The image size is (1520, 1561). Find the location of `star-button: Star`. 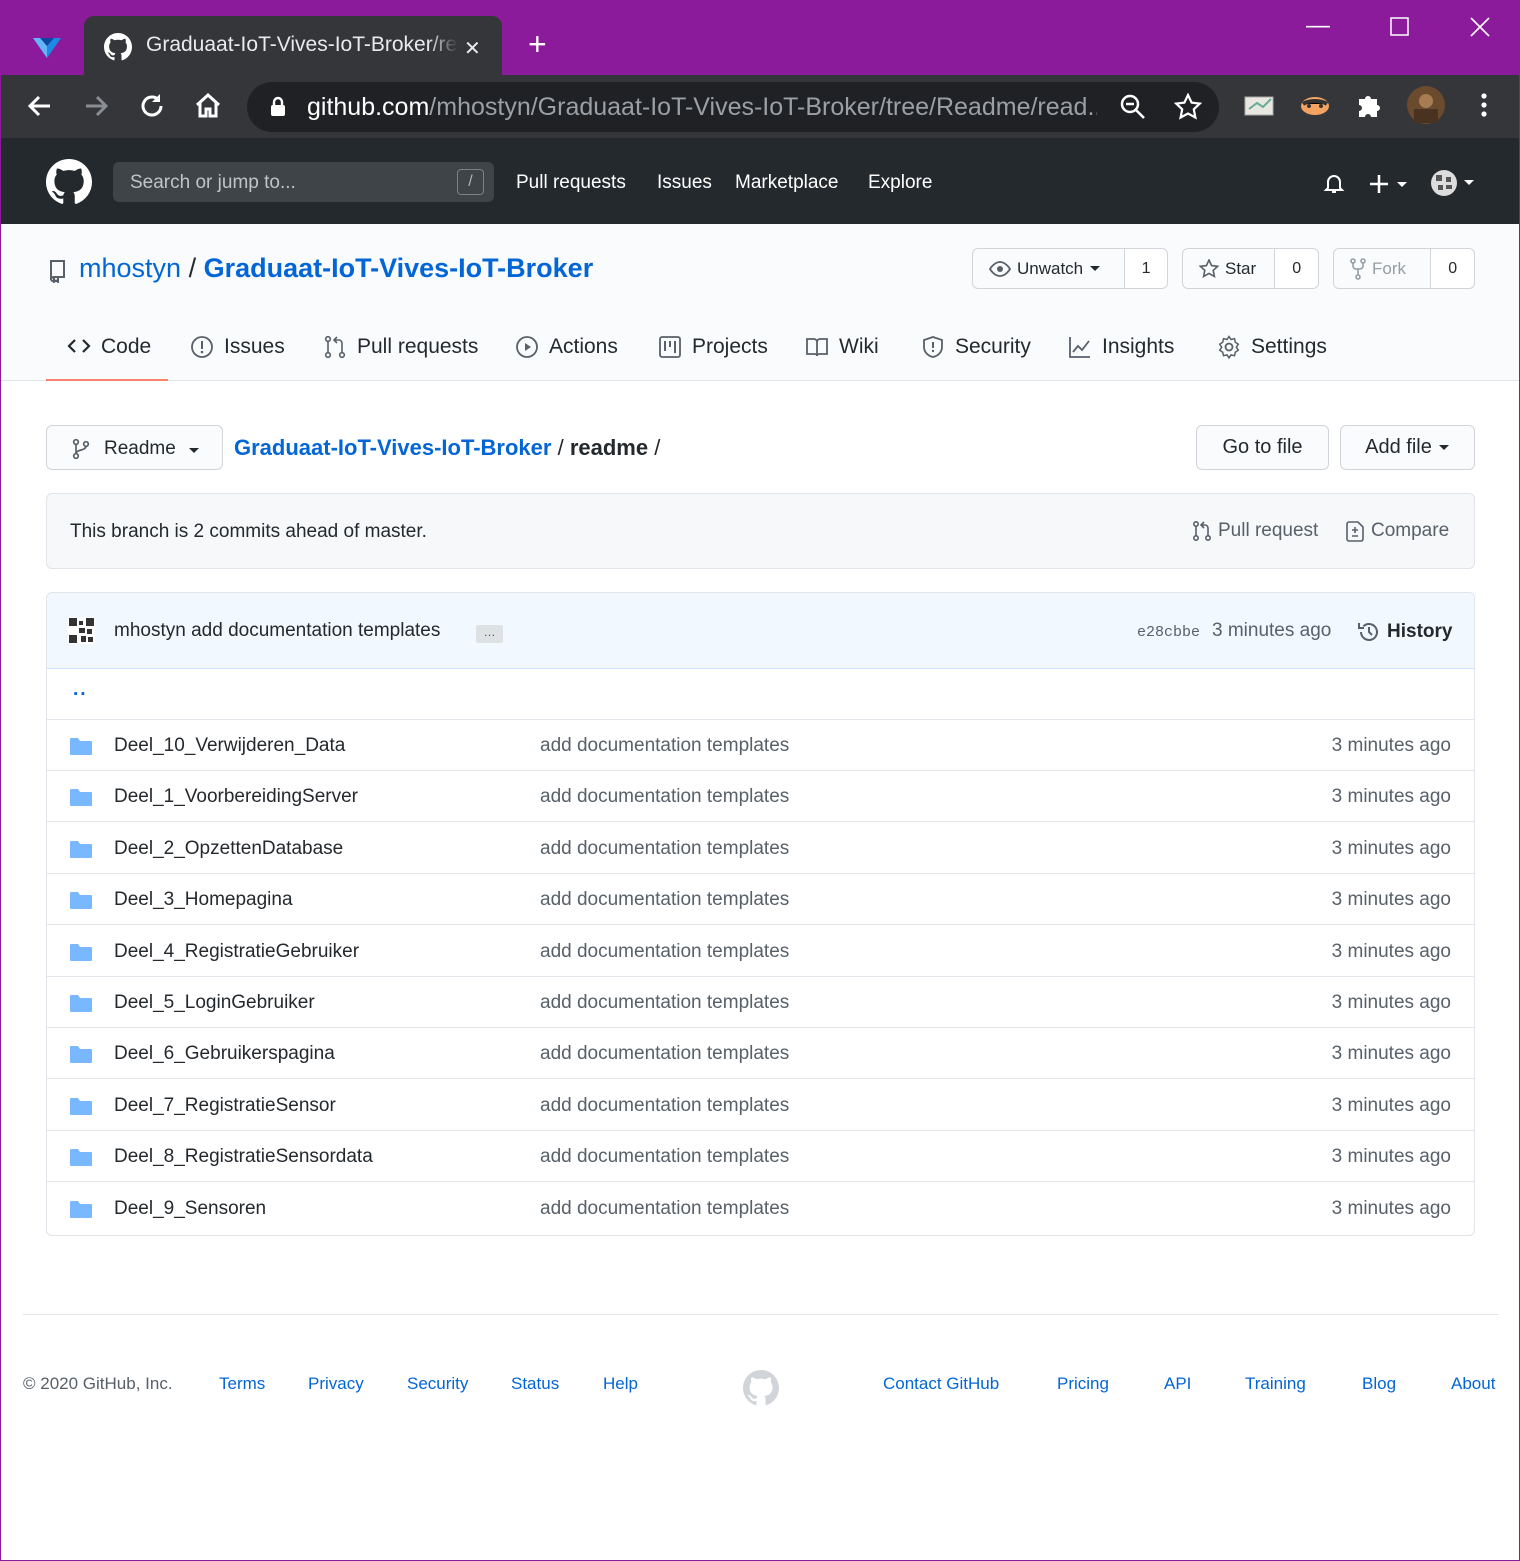

star-button: Star is located at coordinates (1229, 268).